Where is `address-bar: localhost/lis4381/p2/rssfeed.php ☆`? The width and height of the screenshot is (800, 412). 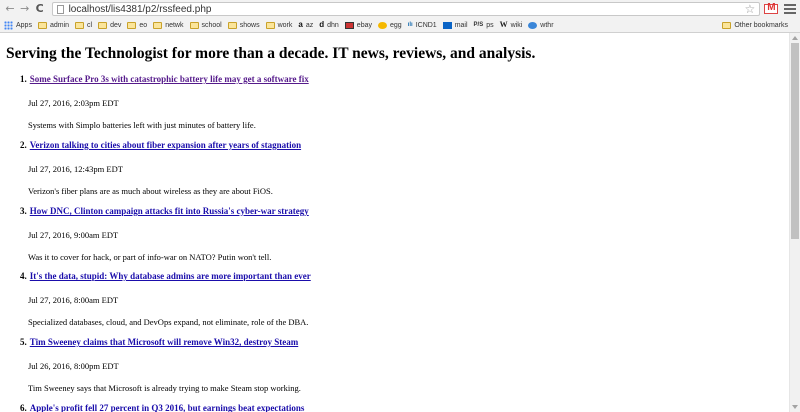
address-bar: localhost/lis4381/p2/rssfeed.php ☆ is located at coordinates (406, 9).